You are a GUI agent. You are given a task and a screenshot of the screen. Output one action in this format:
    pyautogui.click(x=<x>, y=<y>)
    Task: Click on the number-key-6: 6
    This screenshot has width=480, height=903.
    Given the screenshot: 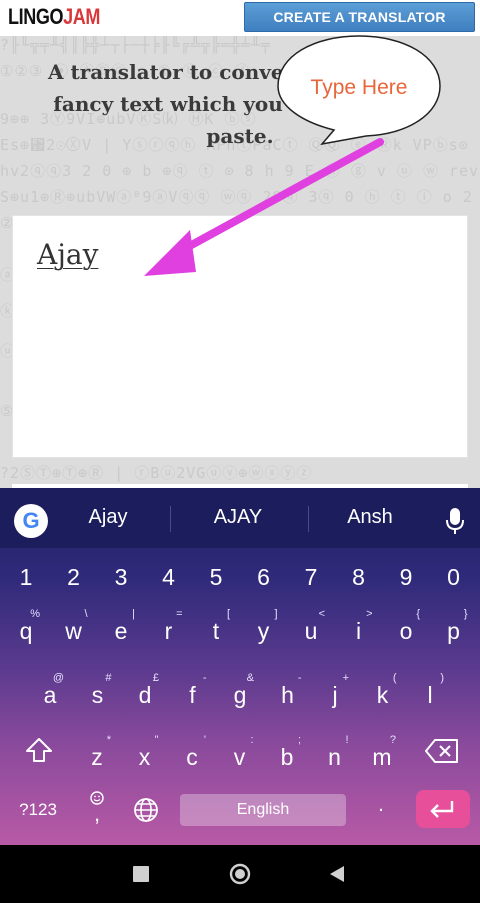 What is the action you would take?
    pyautogui.click(x=264, y=584)
    